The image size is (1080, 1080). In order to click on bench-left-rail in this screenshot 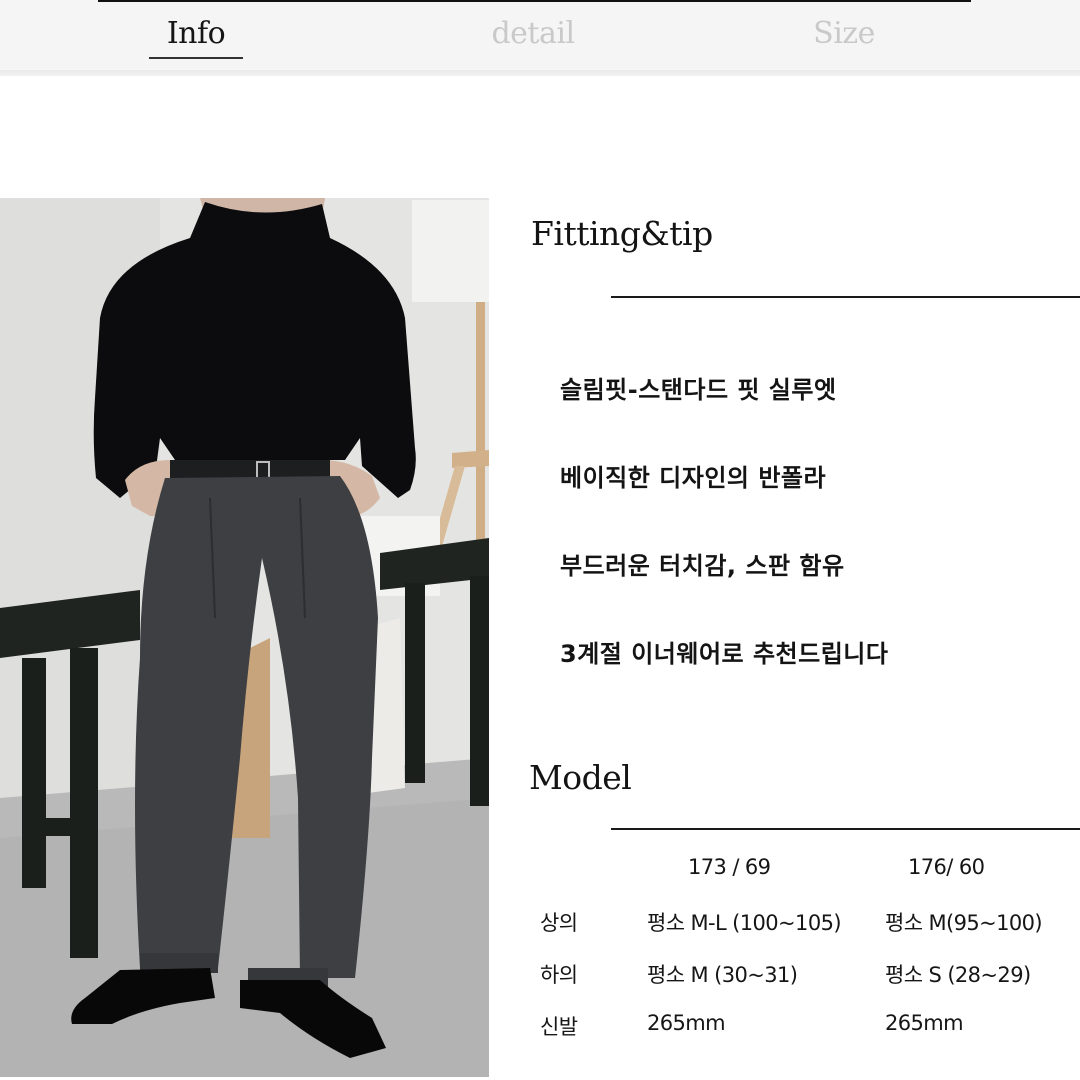, I will do `click(60, 827)`.